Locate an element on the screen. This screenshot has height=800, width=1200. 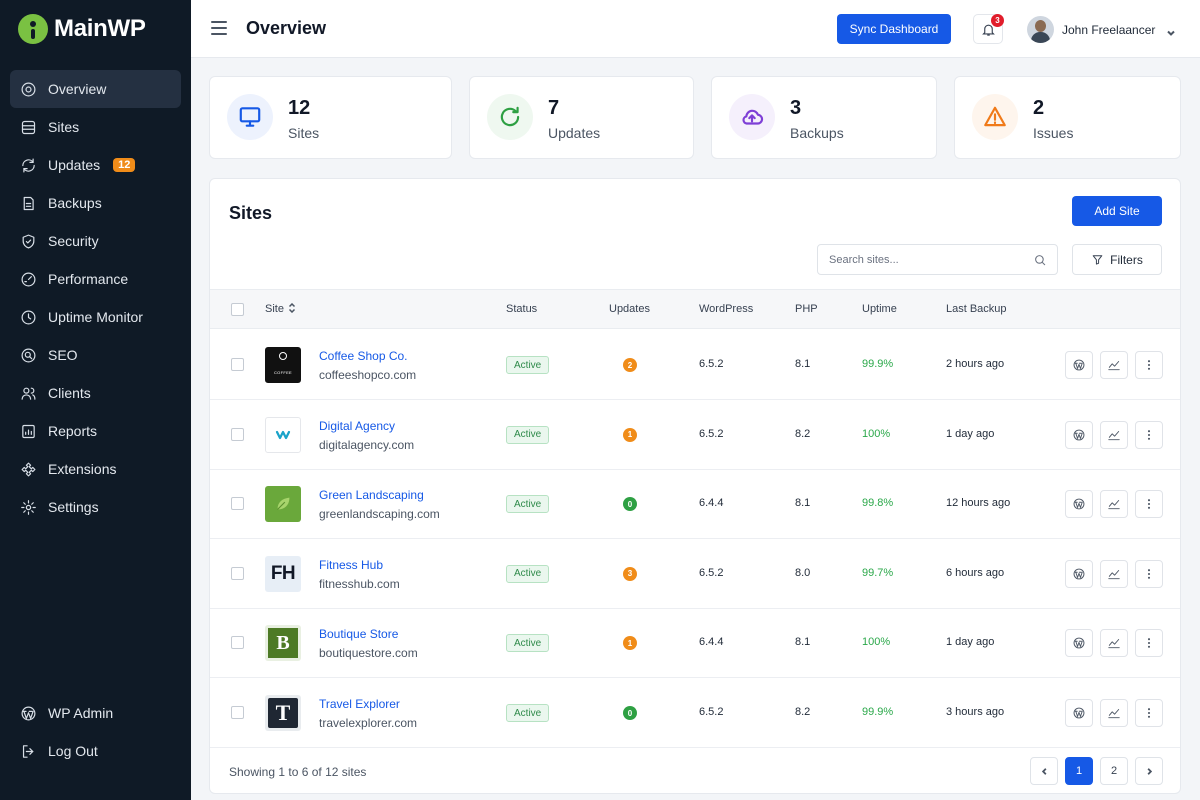
sidebar-item-updates: Updates 12 is located at coordinates (95, 165).